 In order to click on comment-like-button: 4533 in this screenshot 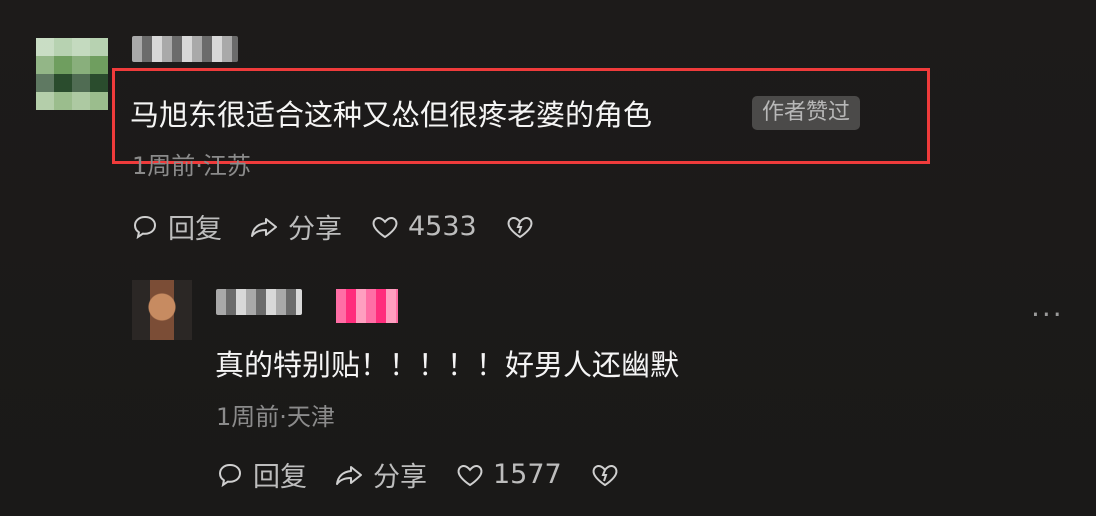, I will do `click(423, 226)`.